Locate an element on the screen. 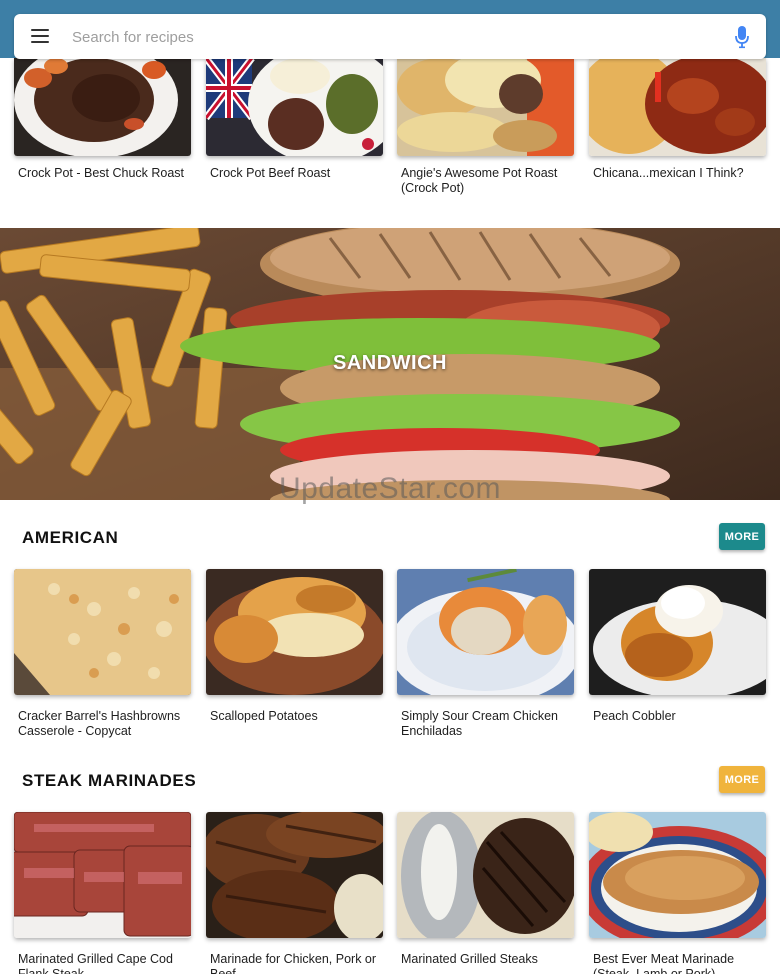 This screenshot has height=974, width=780. search-input is located at coordinates (382, 37).